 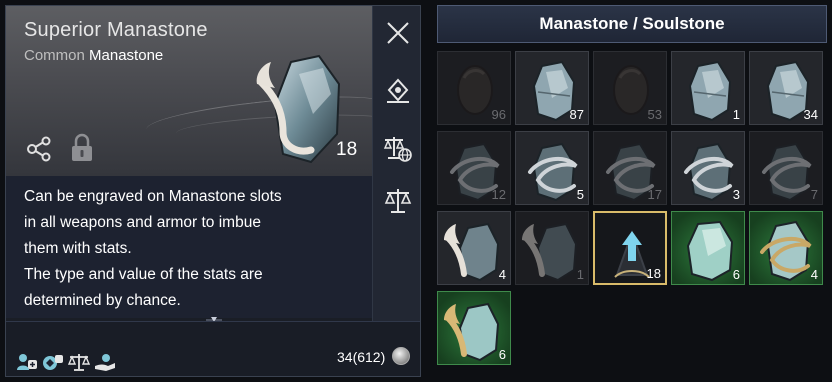 What do you see at coordinates (54, 55) in the screenshot?
I see `item-grade-word: Common` at bounding box center [54, 55].